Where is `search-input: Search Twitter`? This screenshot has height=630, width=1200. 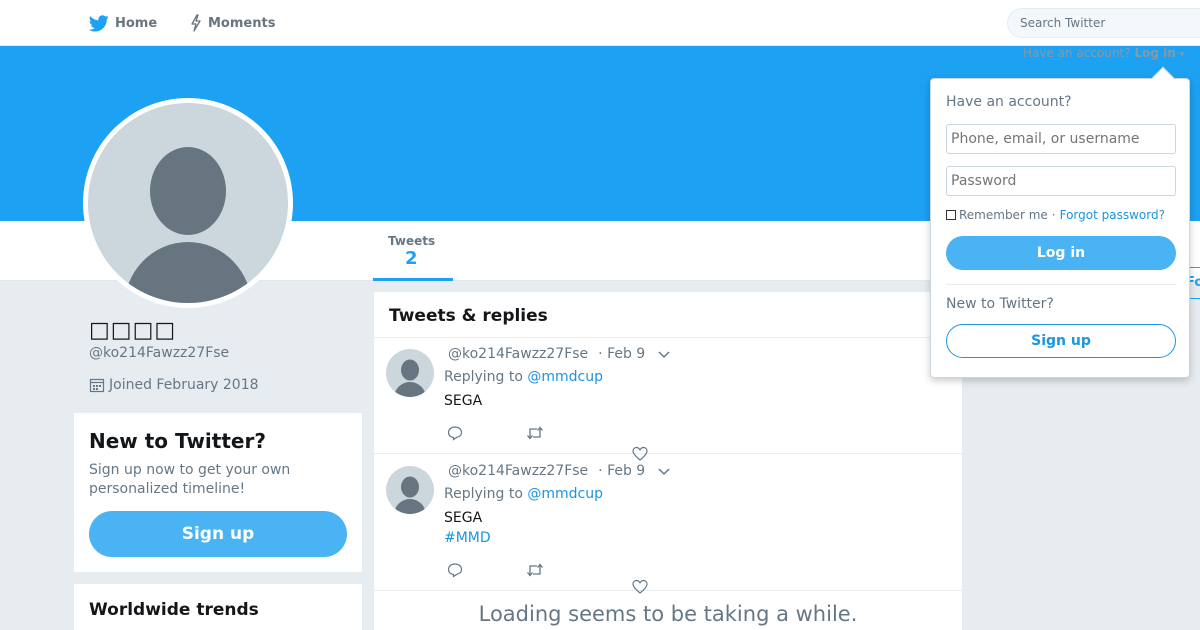
search-input: Search Twitter is located at coordinates (1103, 23).